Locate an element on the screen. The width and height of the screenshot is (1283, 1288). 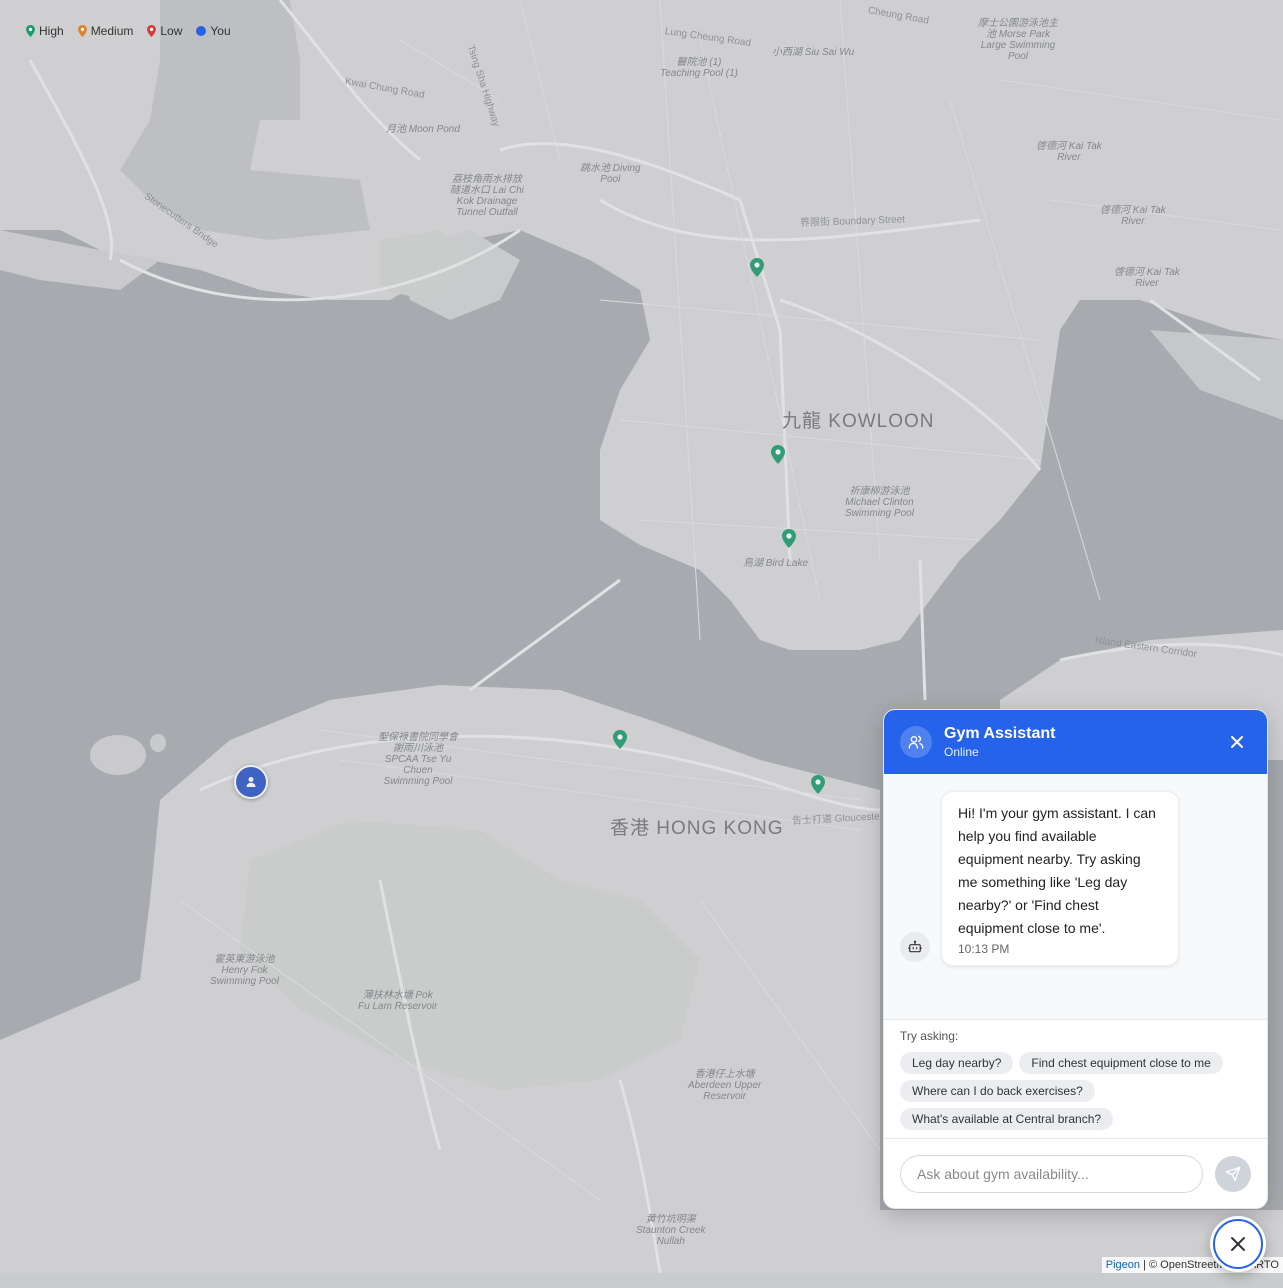
users-icon is located at coordinates (916, 742).